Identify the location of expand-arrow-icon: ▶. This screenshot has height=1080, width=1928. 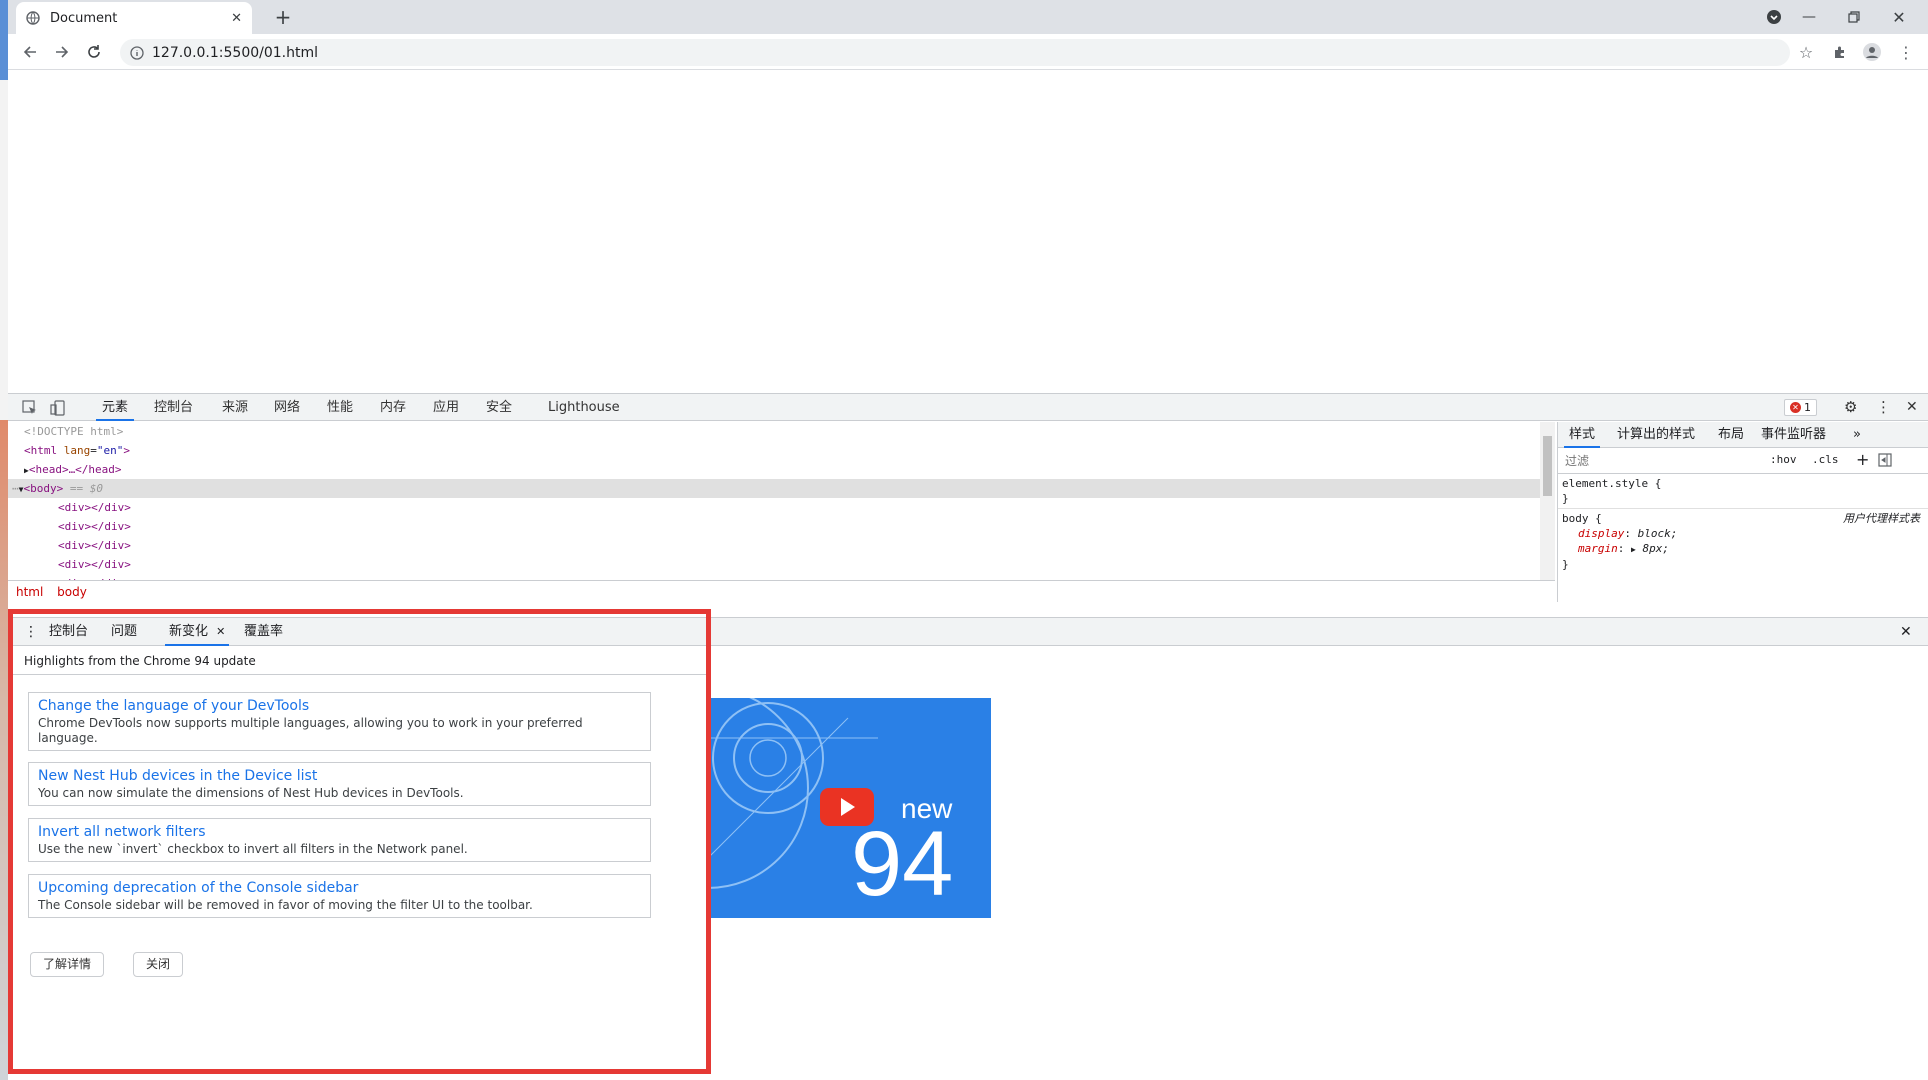
(1633, 549).